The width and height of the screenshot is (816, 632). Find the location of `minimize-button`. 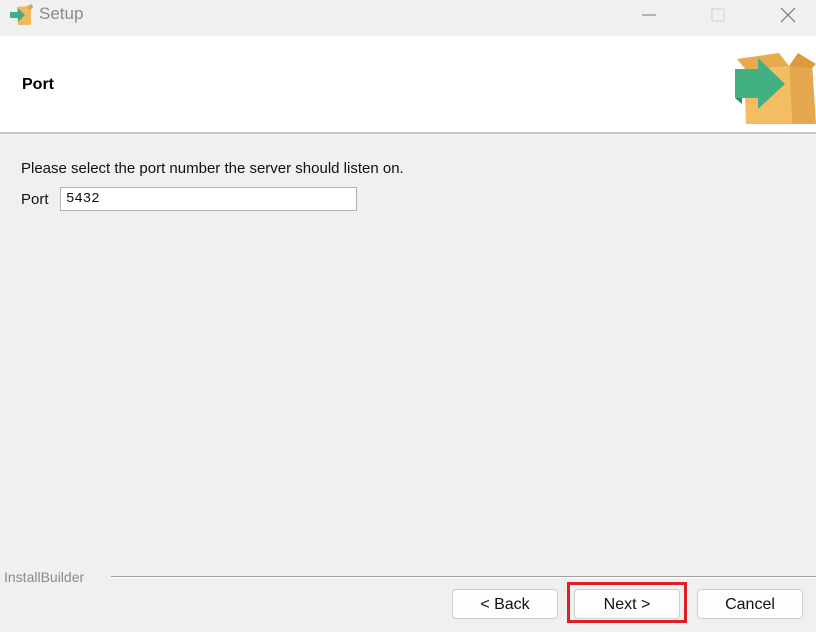

minimize-button is located at coordinates (649, 15).